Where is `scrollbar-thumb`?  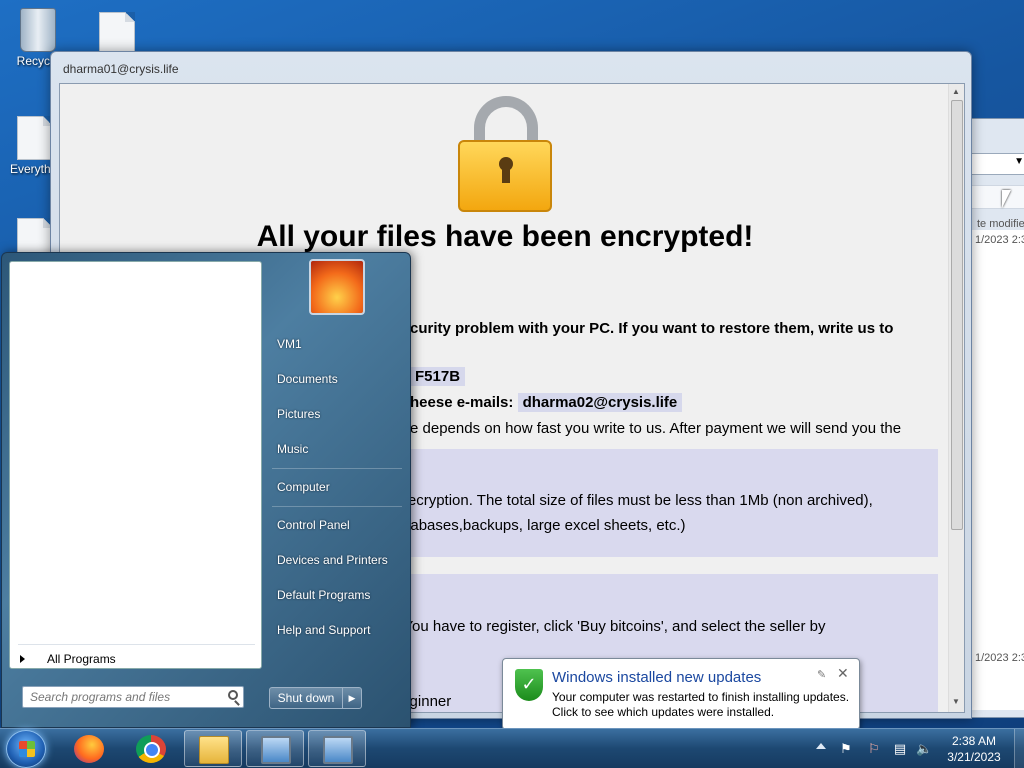 scrollbar-thumb is located at coordinates (957, 315).